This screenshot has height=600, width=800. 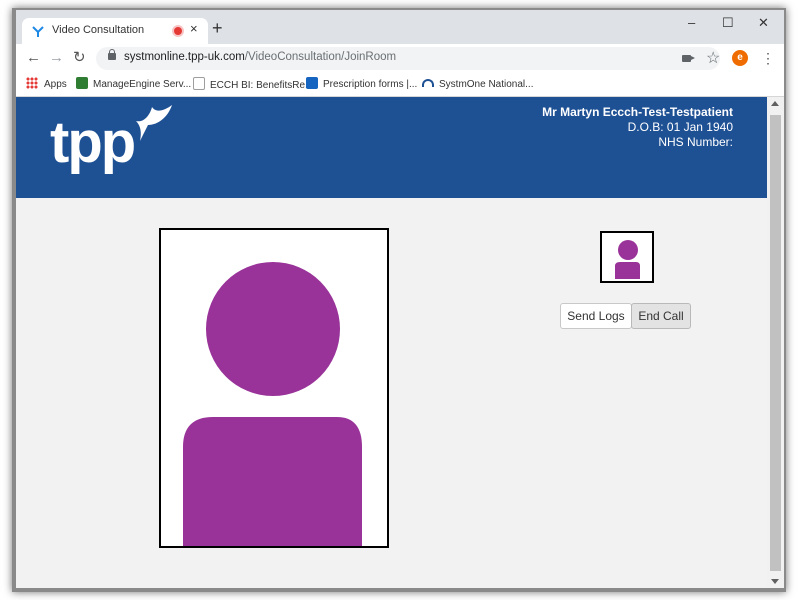 I want to click on patient-dob: D.O.B: 01 Jan 1940, so click(x=680, y=127).